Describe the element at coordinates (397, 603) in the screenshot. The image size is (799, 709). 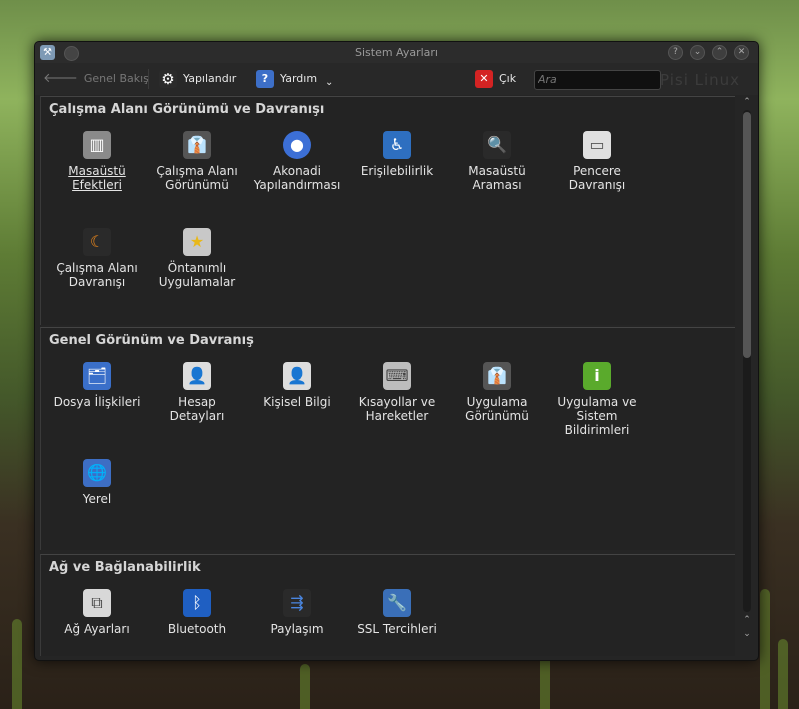
I see `ssl-preferences-icon: 🔧` at that location.